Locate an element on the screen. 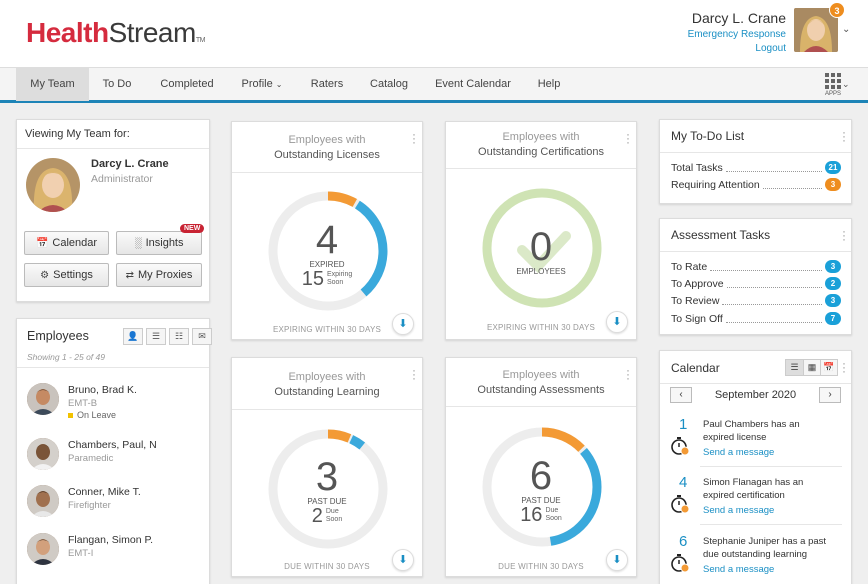 This screenshot has height=584, width=868. learning-big-number: 3 PAST DUE 2 Due Soon is located at coordinates (327, 491).